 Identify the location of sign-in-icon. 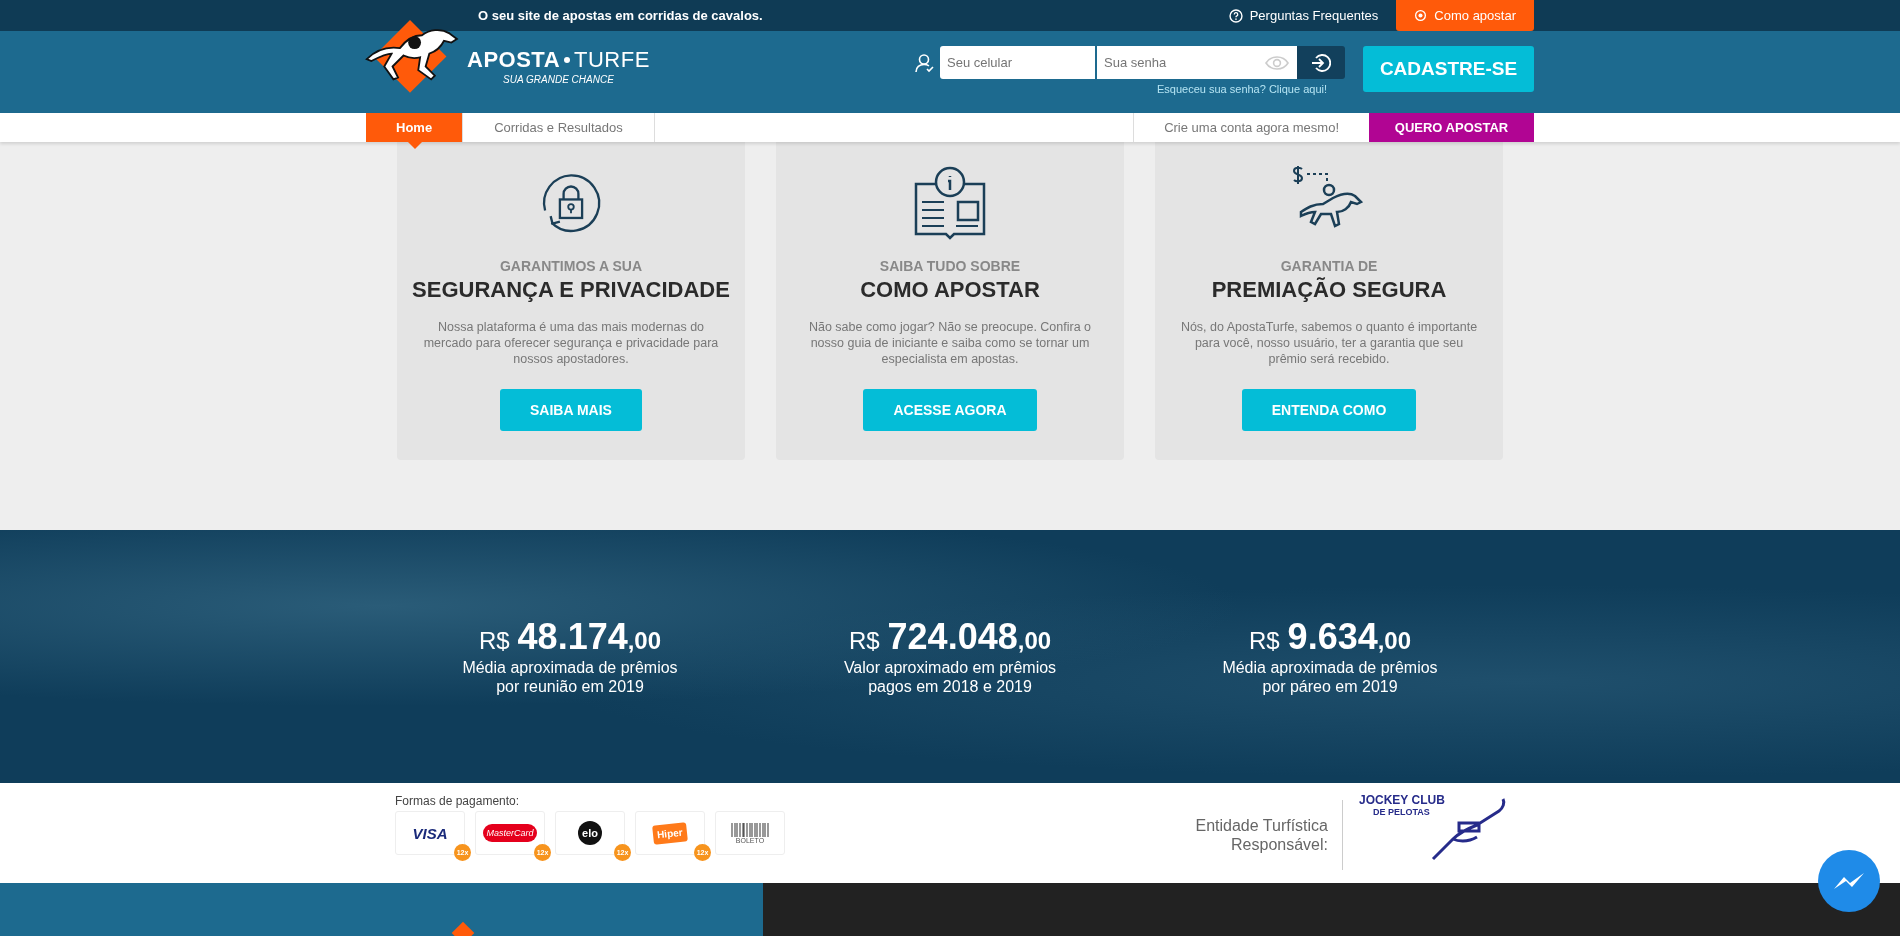
(1321, 62).